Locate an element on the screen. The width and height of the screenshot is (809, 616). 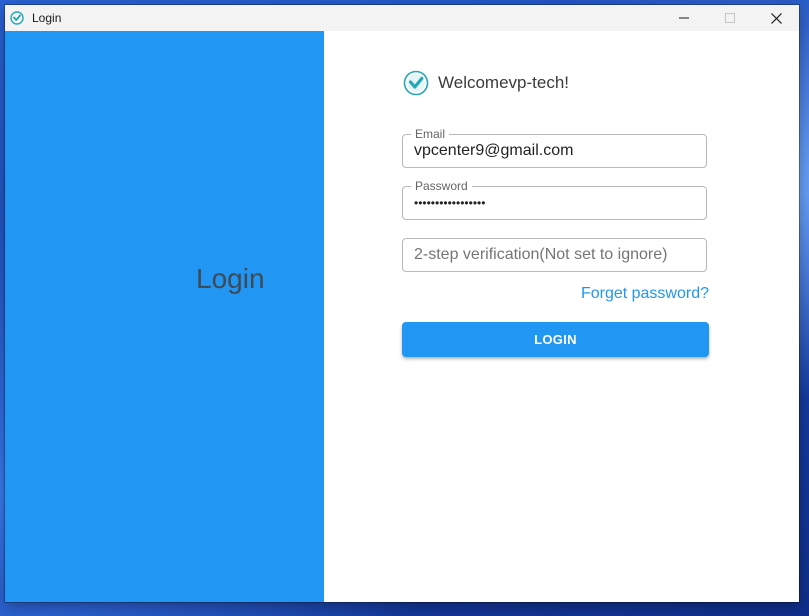
minimize-button is located at coordinates (684, 18).